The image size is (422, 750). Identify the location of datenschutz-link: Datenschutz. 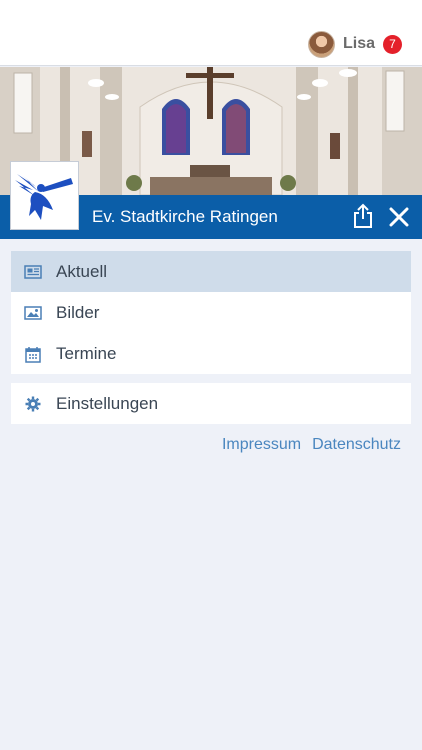
(356, 445).